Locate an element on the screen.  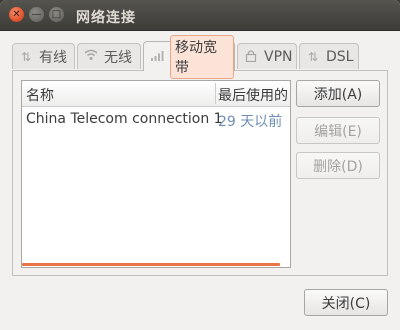
tab-wireless: 无线 is located at coordinates (109, 56).